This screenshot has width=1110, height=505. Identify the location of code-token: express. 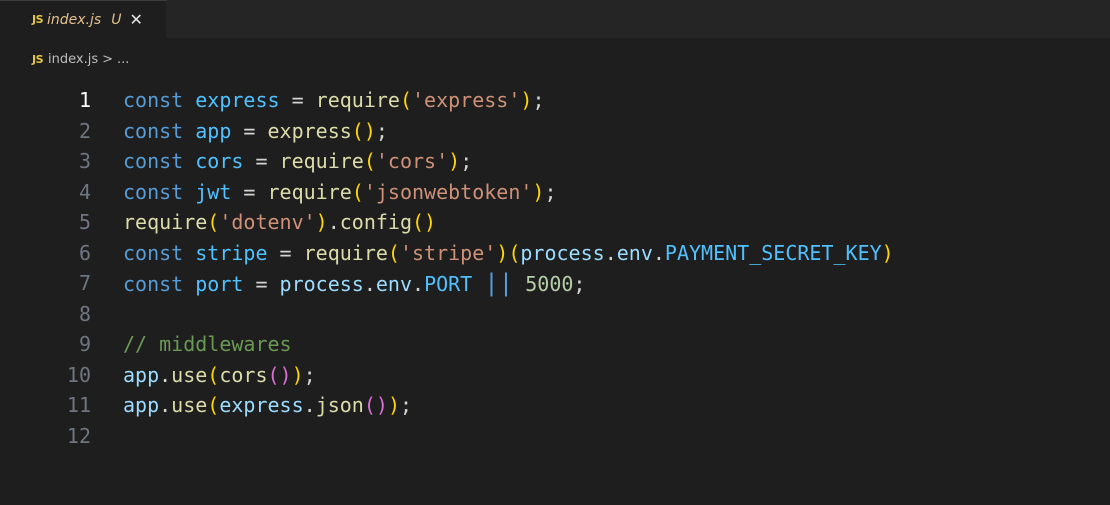
(237, 100).